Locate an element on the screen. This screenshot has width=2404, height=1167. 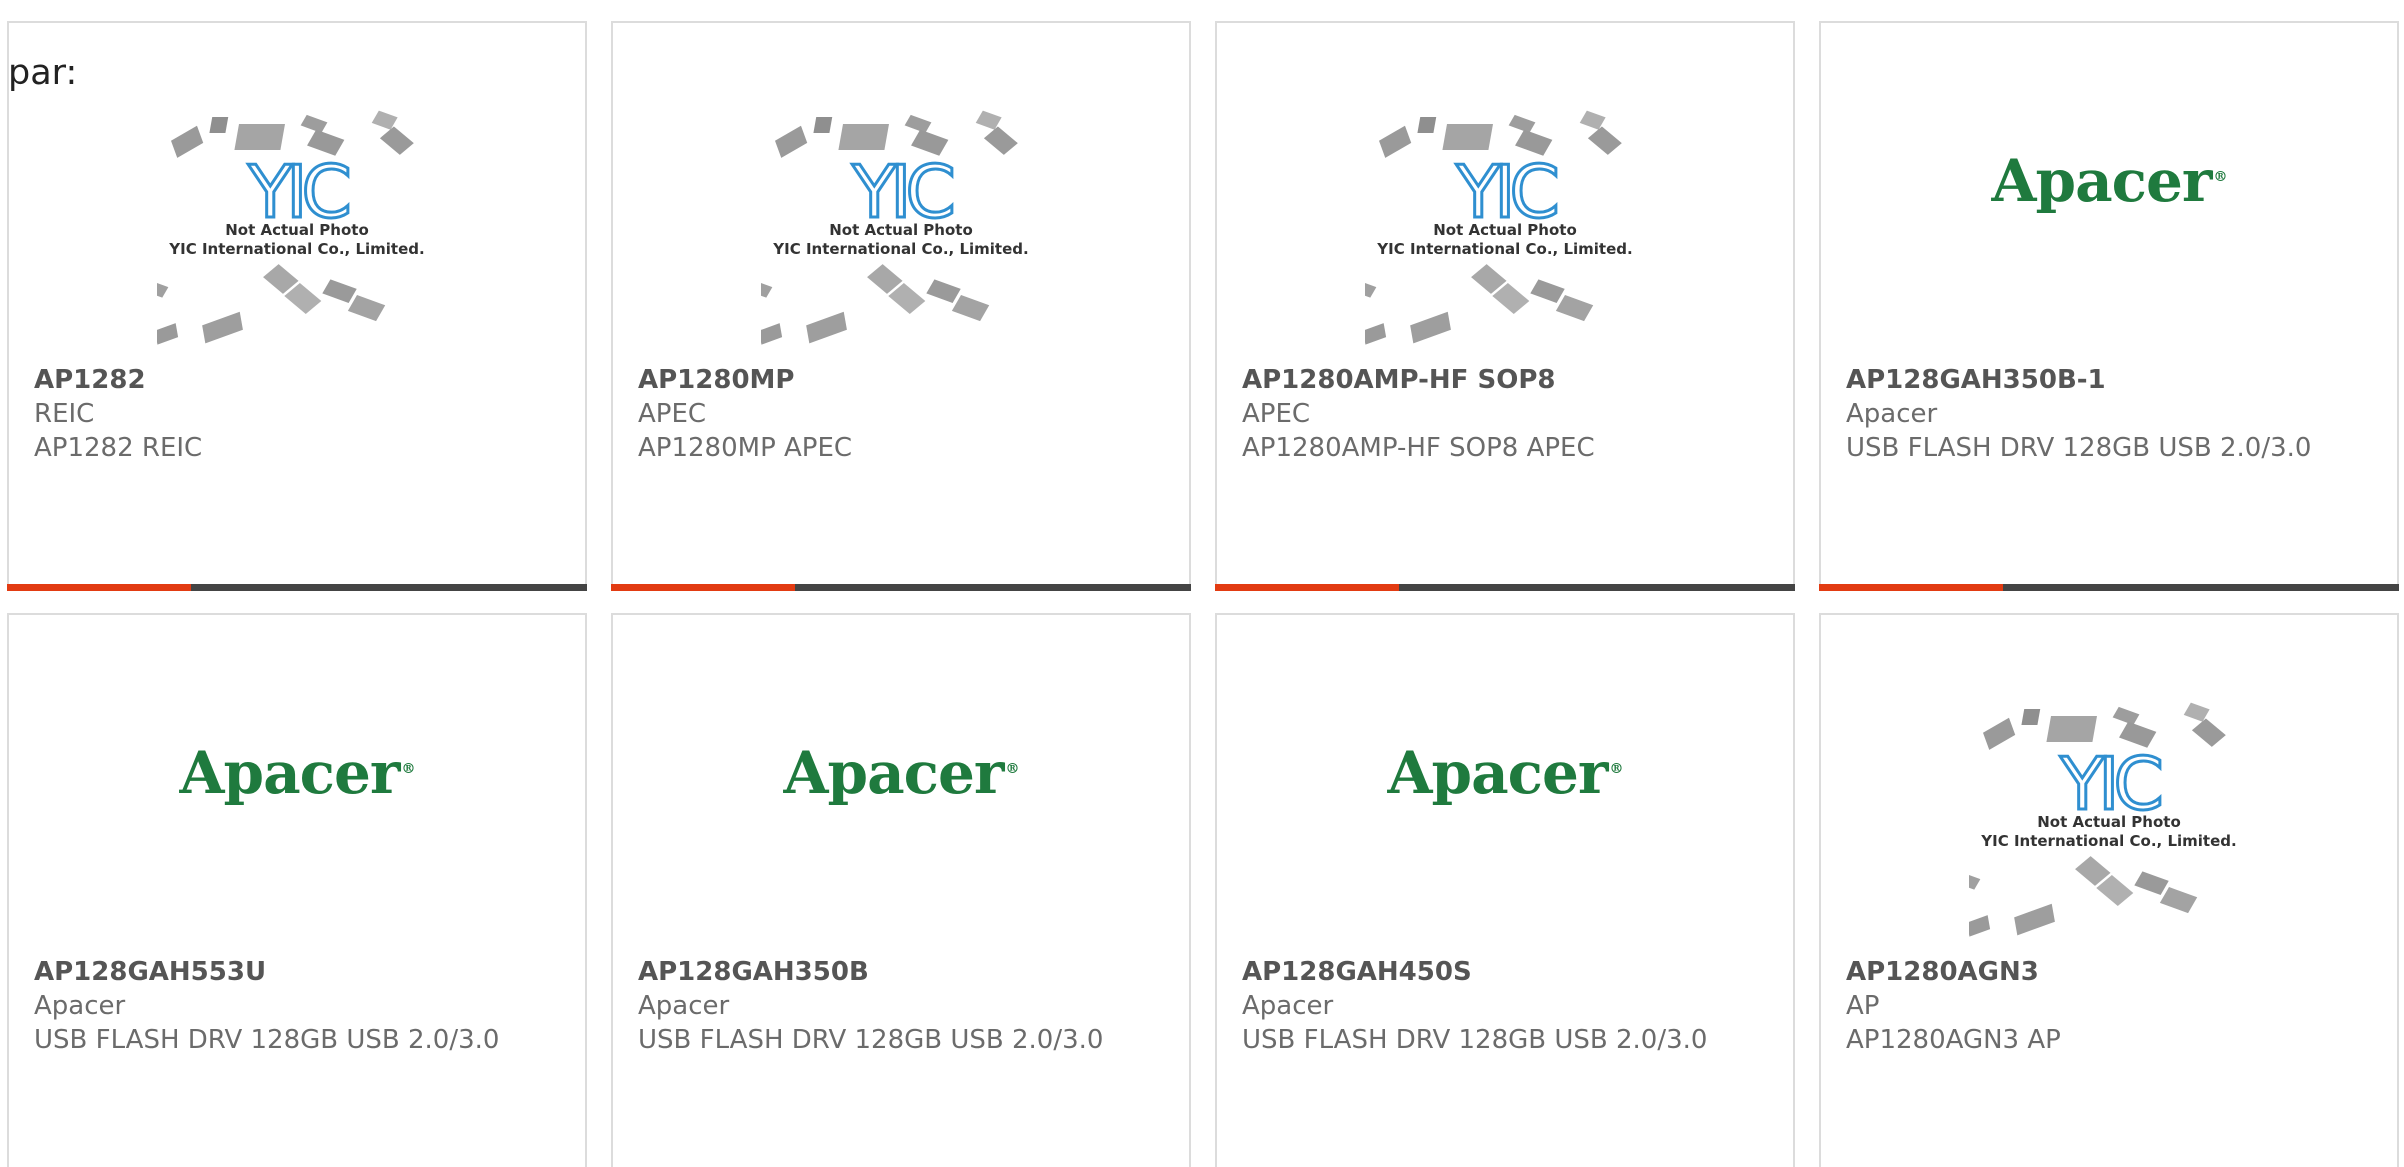
product-part-number: AP128GAH450S is located at coordinates (1497, 972).